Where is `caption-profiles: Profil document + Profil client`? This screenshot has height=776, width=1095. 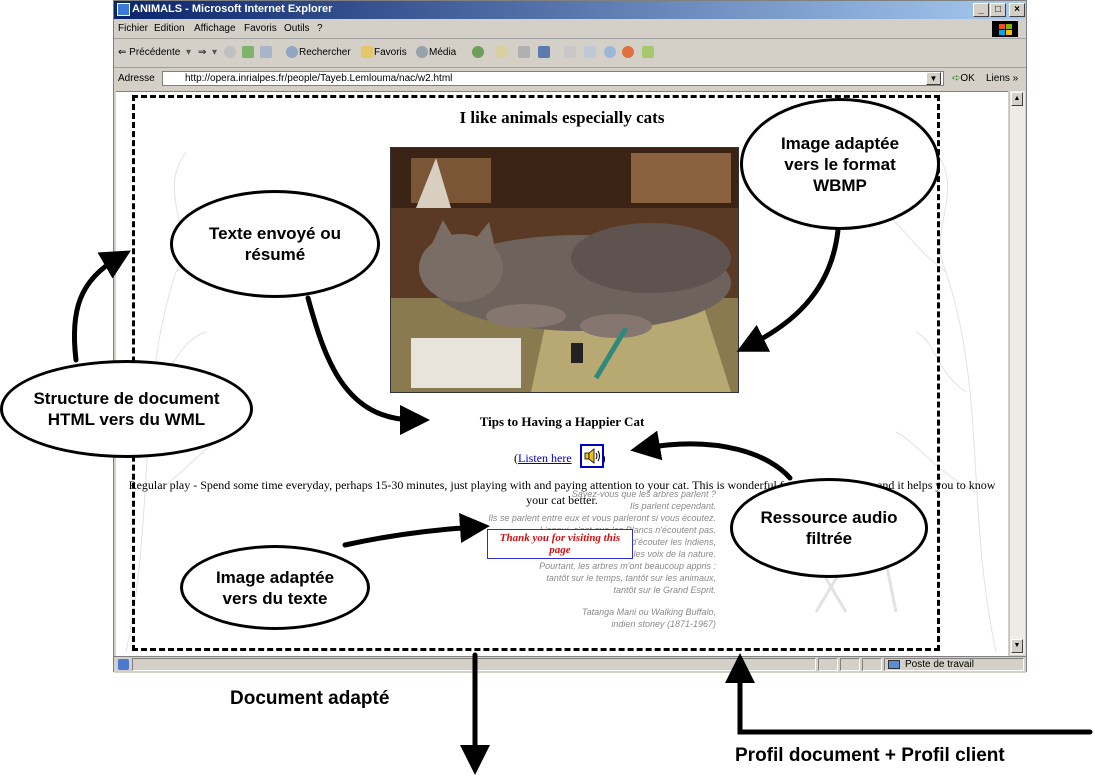
caption-profiles: Profil document + Profil client is located at coordinates (870, 755).